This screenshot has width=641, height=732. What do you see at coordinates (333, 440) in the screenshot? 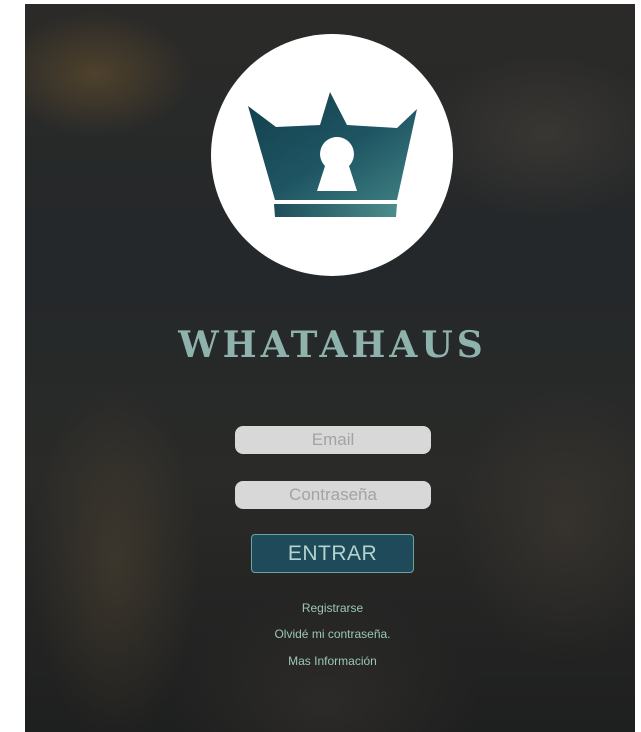
I see `email-input` at bounding box center [333, 440].